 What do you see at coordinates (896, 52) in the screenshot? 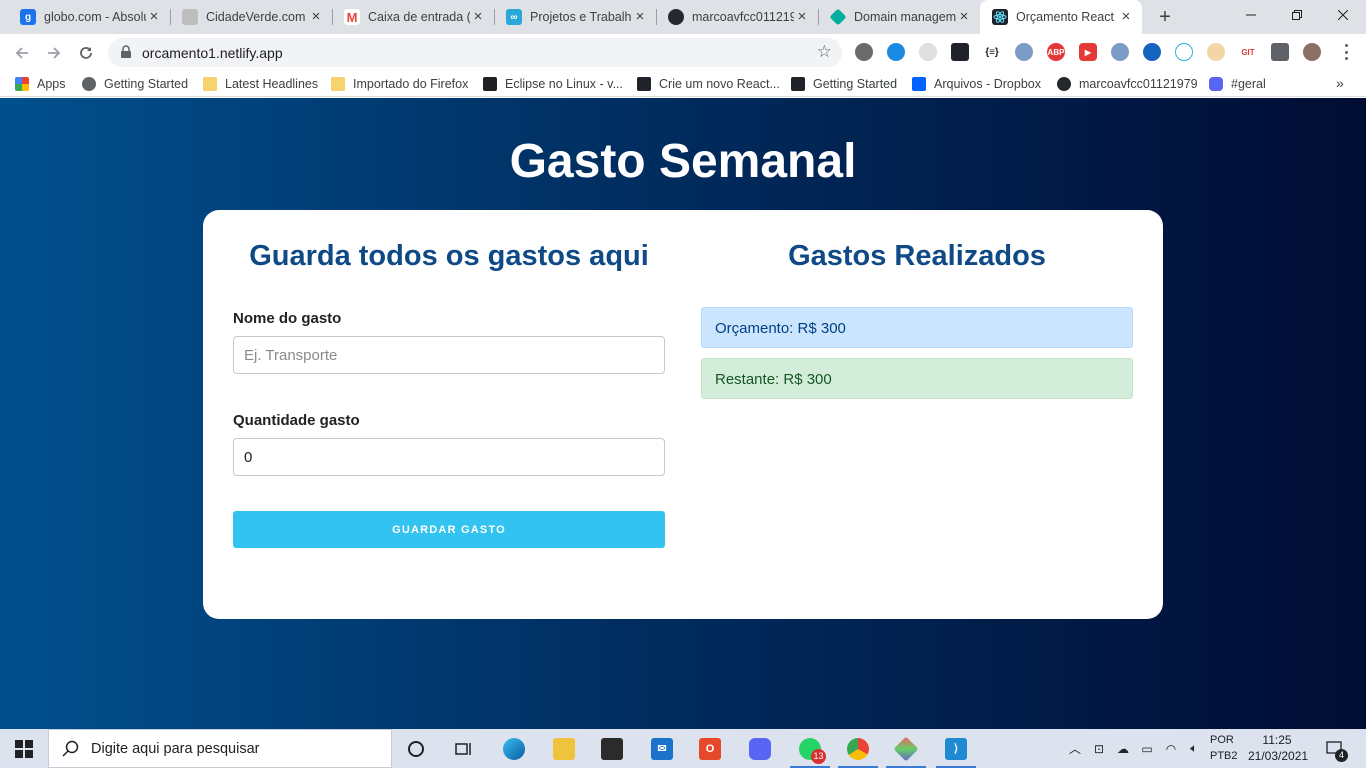
I see `extension-globe-icon` at bounding box center [896, 52].